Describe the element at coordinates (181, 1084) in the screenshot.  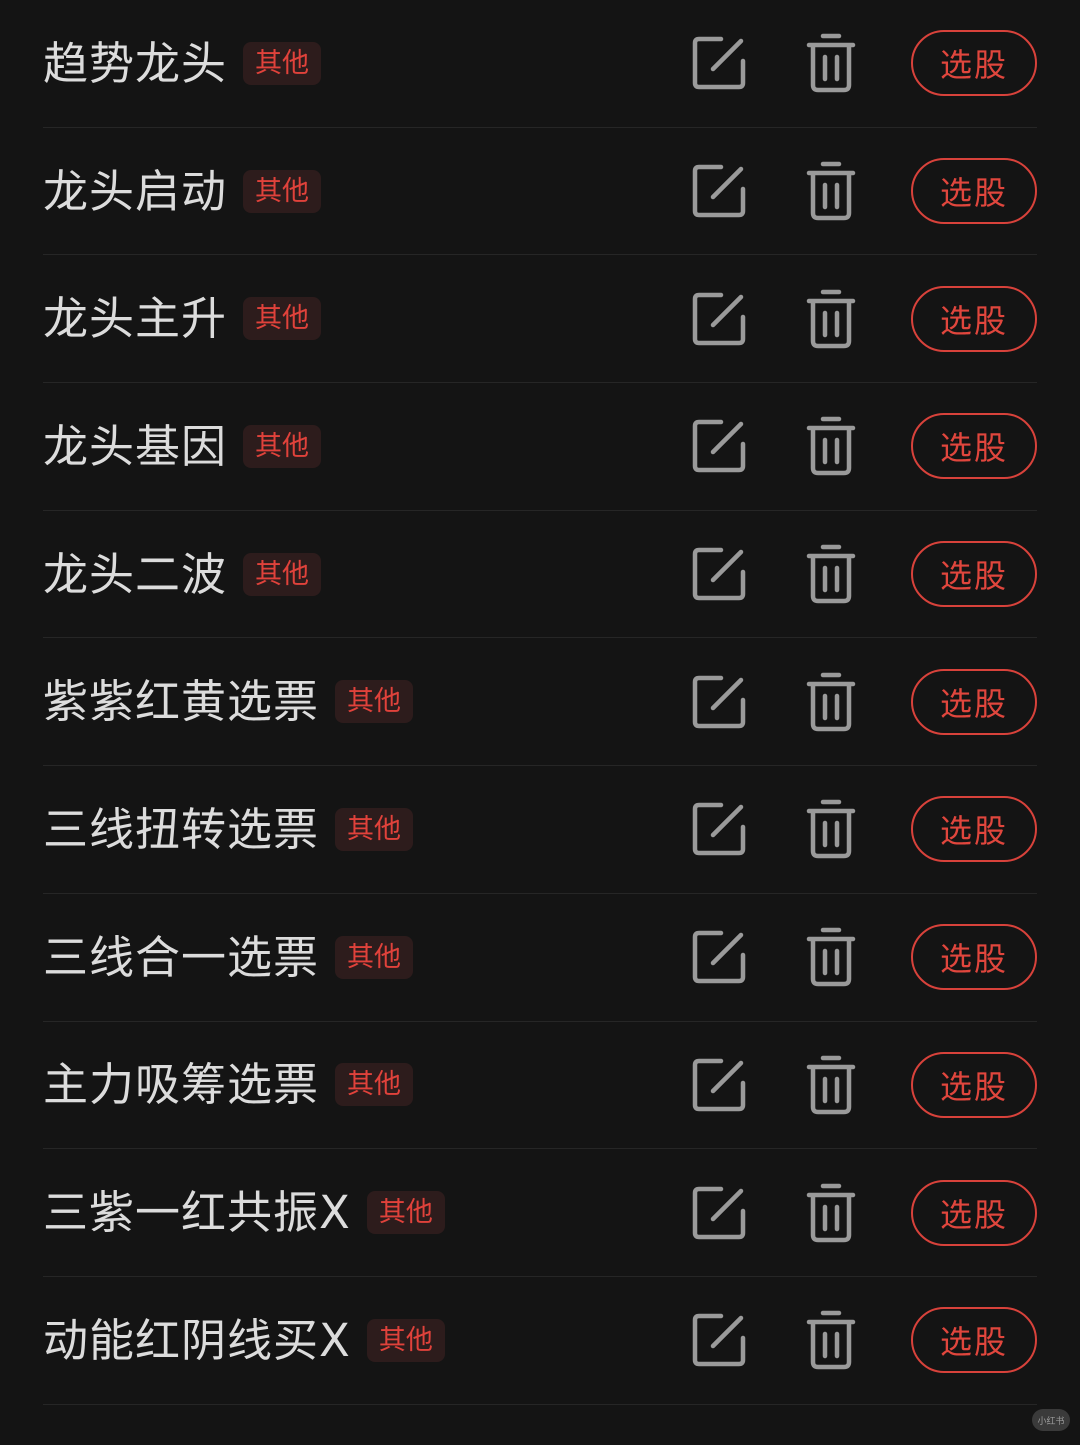
I see `strategy-name: 主力吸筹选票` at that location.